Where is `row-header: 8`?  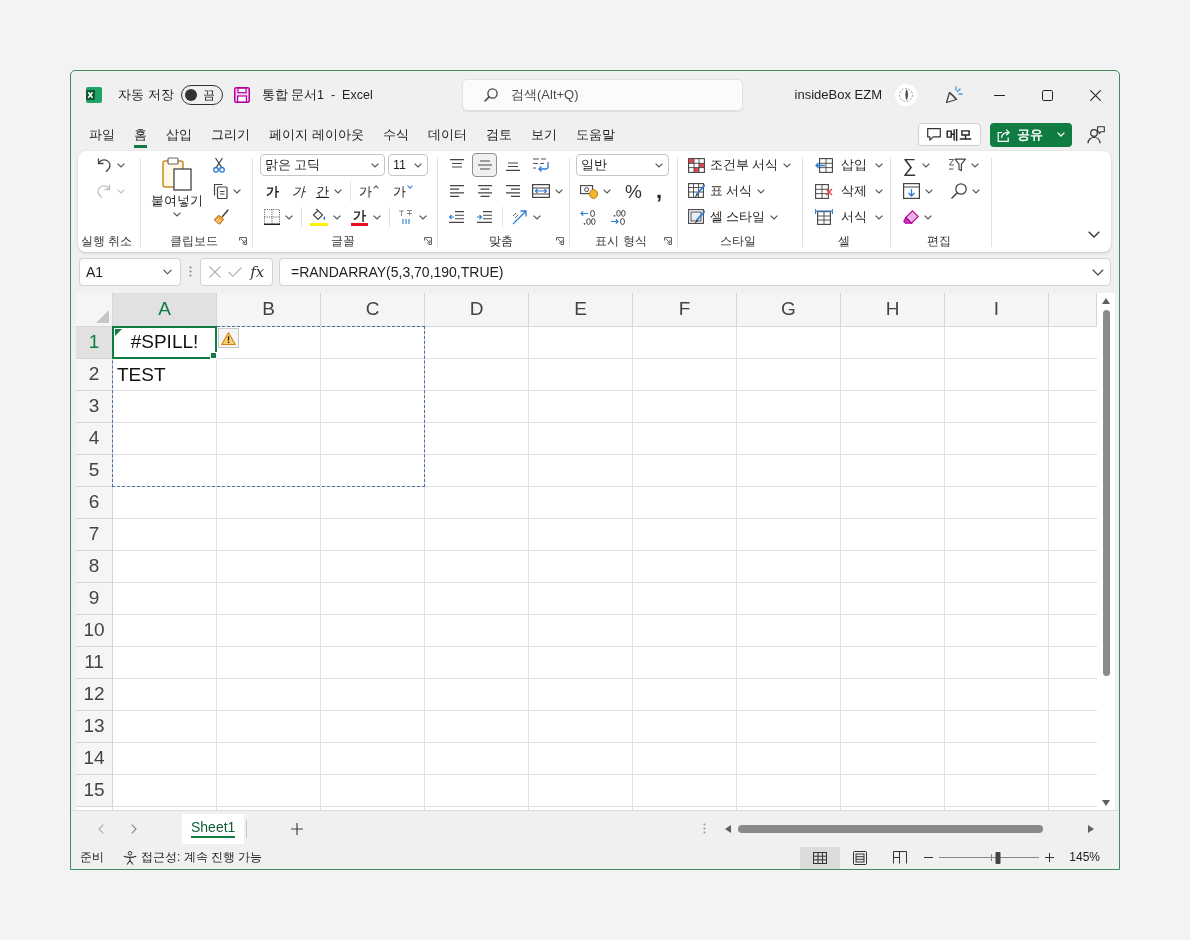
row-header: 8 is located at coordinates (94, 567).